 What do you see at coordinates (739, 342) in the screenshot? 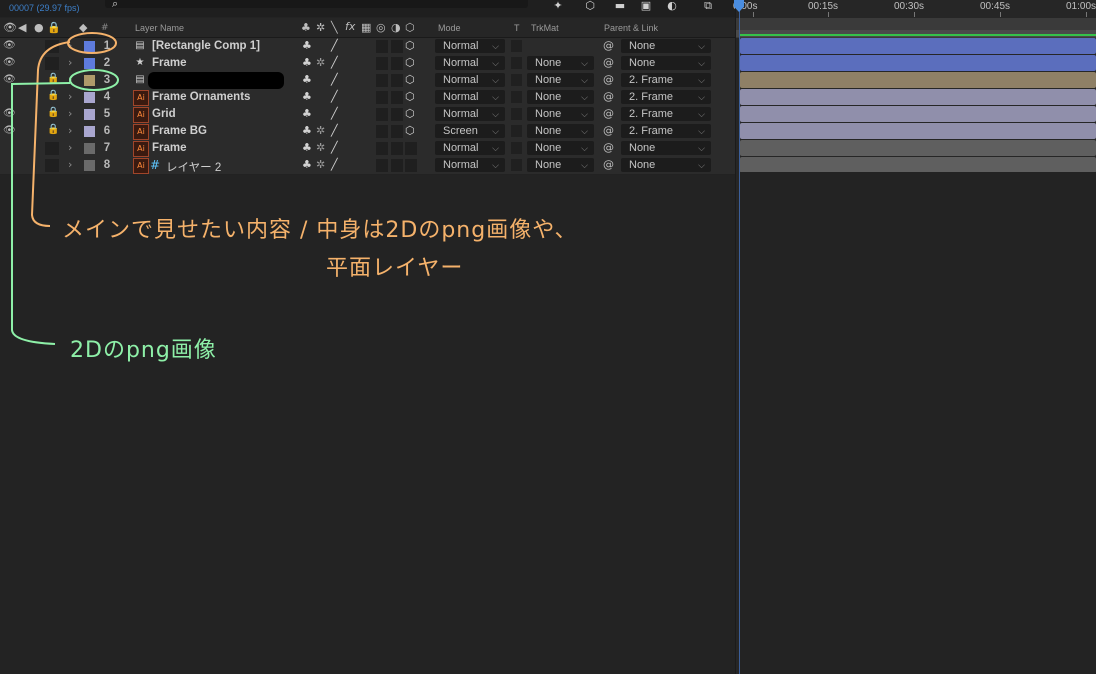
I see `current-time-indicator-line` at bounding box center [739, 342].